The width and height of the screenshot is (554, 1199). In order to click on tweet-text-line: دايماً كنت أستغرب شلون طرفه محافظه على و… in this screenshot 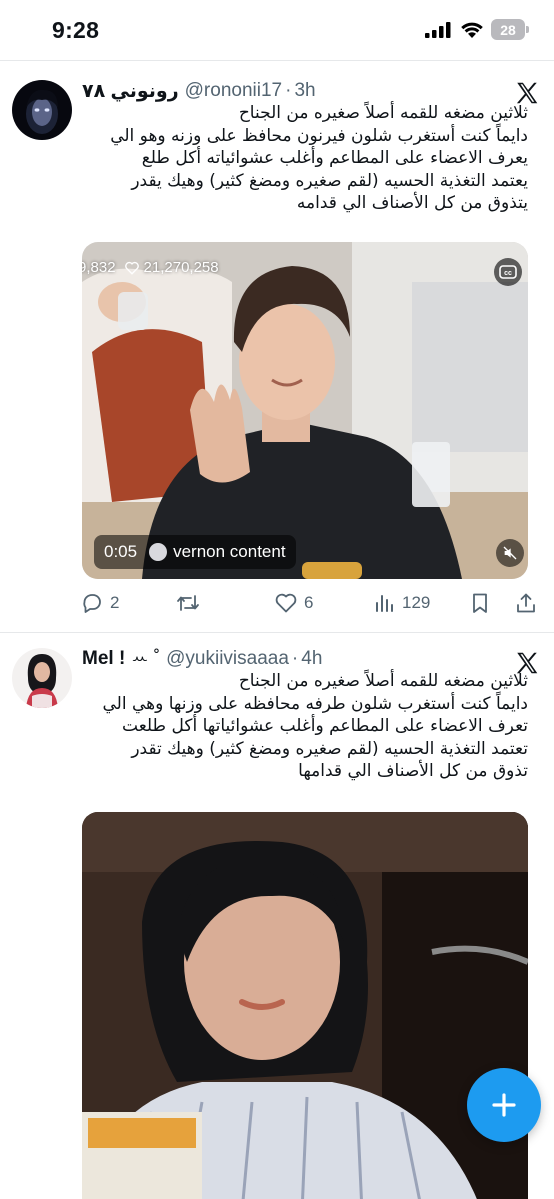, I will do `click(315, 703)`.